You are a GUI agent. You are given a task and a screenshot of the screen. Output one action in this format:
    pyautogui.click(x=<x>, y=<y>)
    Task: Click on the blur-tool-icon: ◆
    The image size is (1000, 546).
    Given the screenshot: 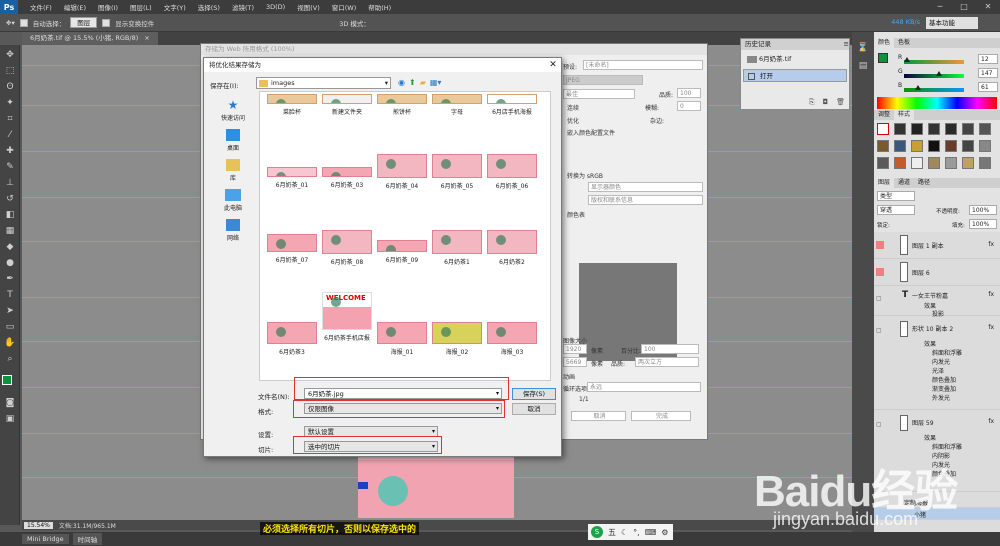 What is the action you would take?
    pyautogui.click(x=10, y=247)
    